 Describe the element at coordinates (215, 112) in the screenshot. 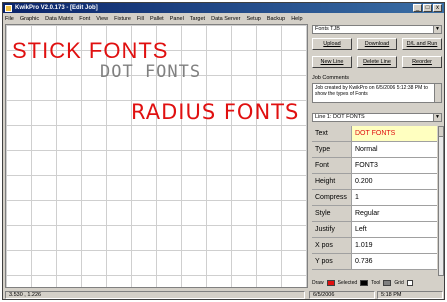

I see `radius-fonts-text: RADIUS FONTS` at that location.